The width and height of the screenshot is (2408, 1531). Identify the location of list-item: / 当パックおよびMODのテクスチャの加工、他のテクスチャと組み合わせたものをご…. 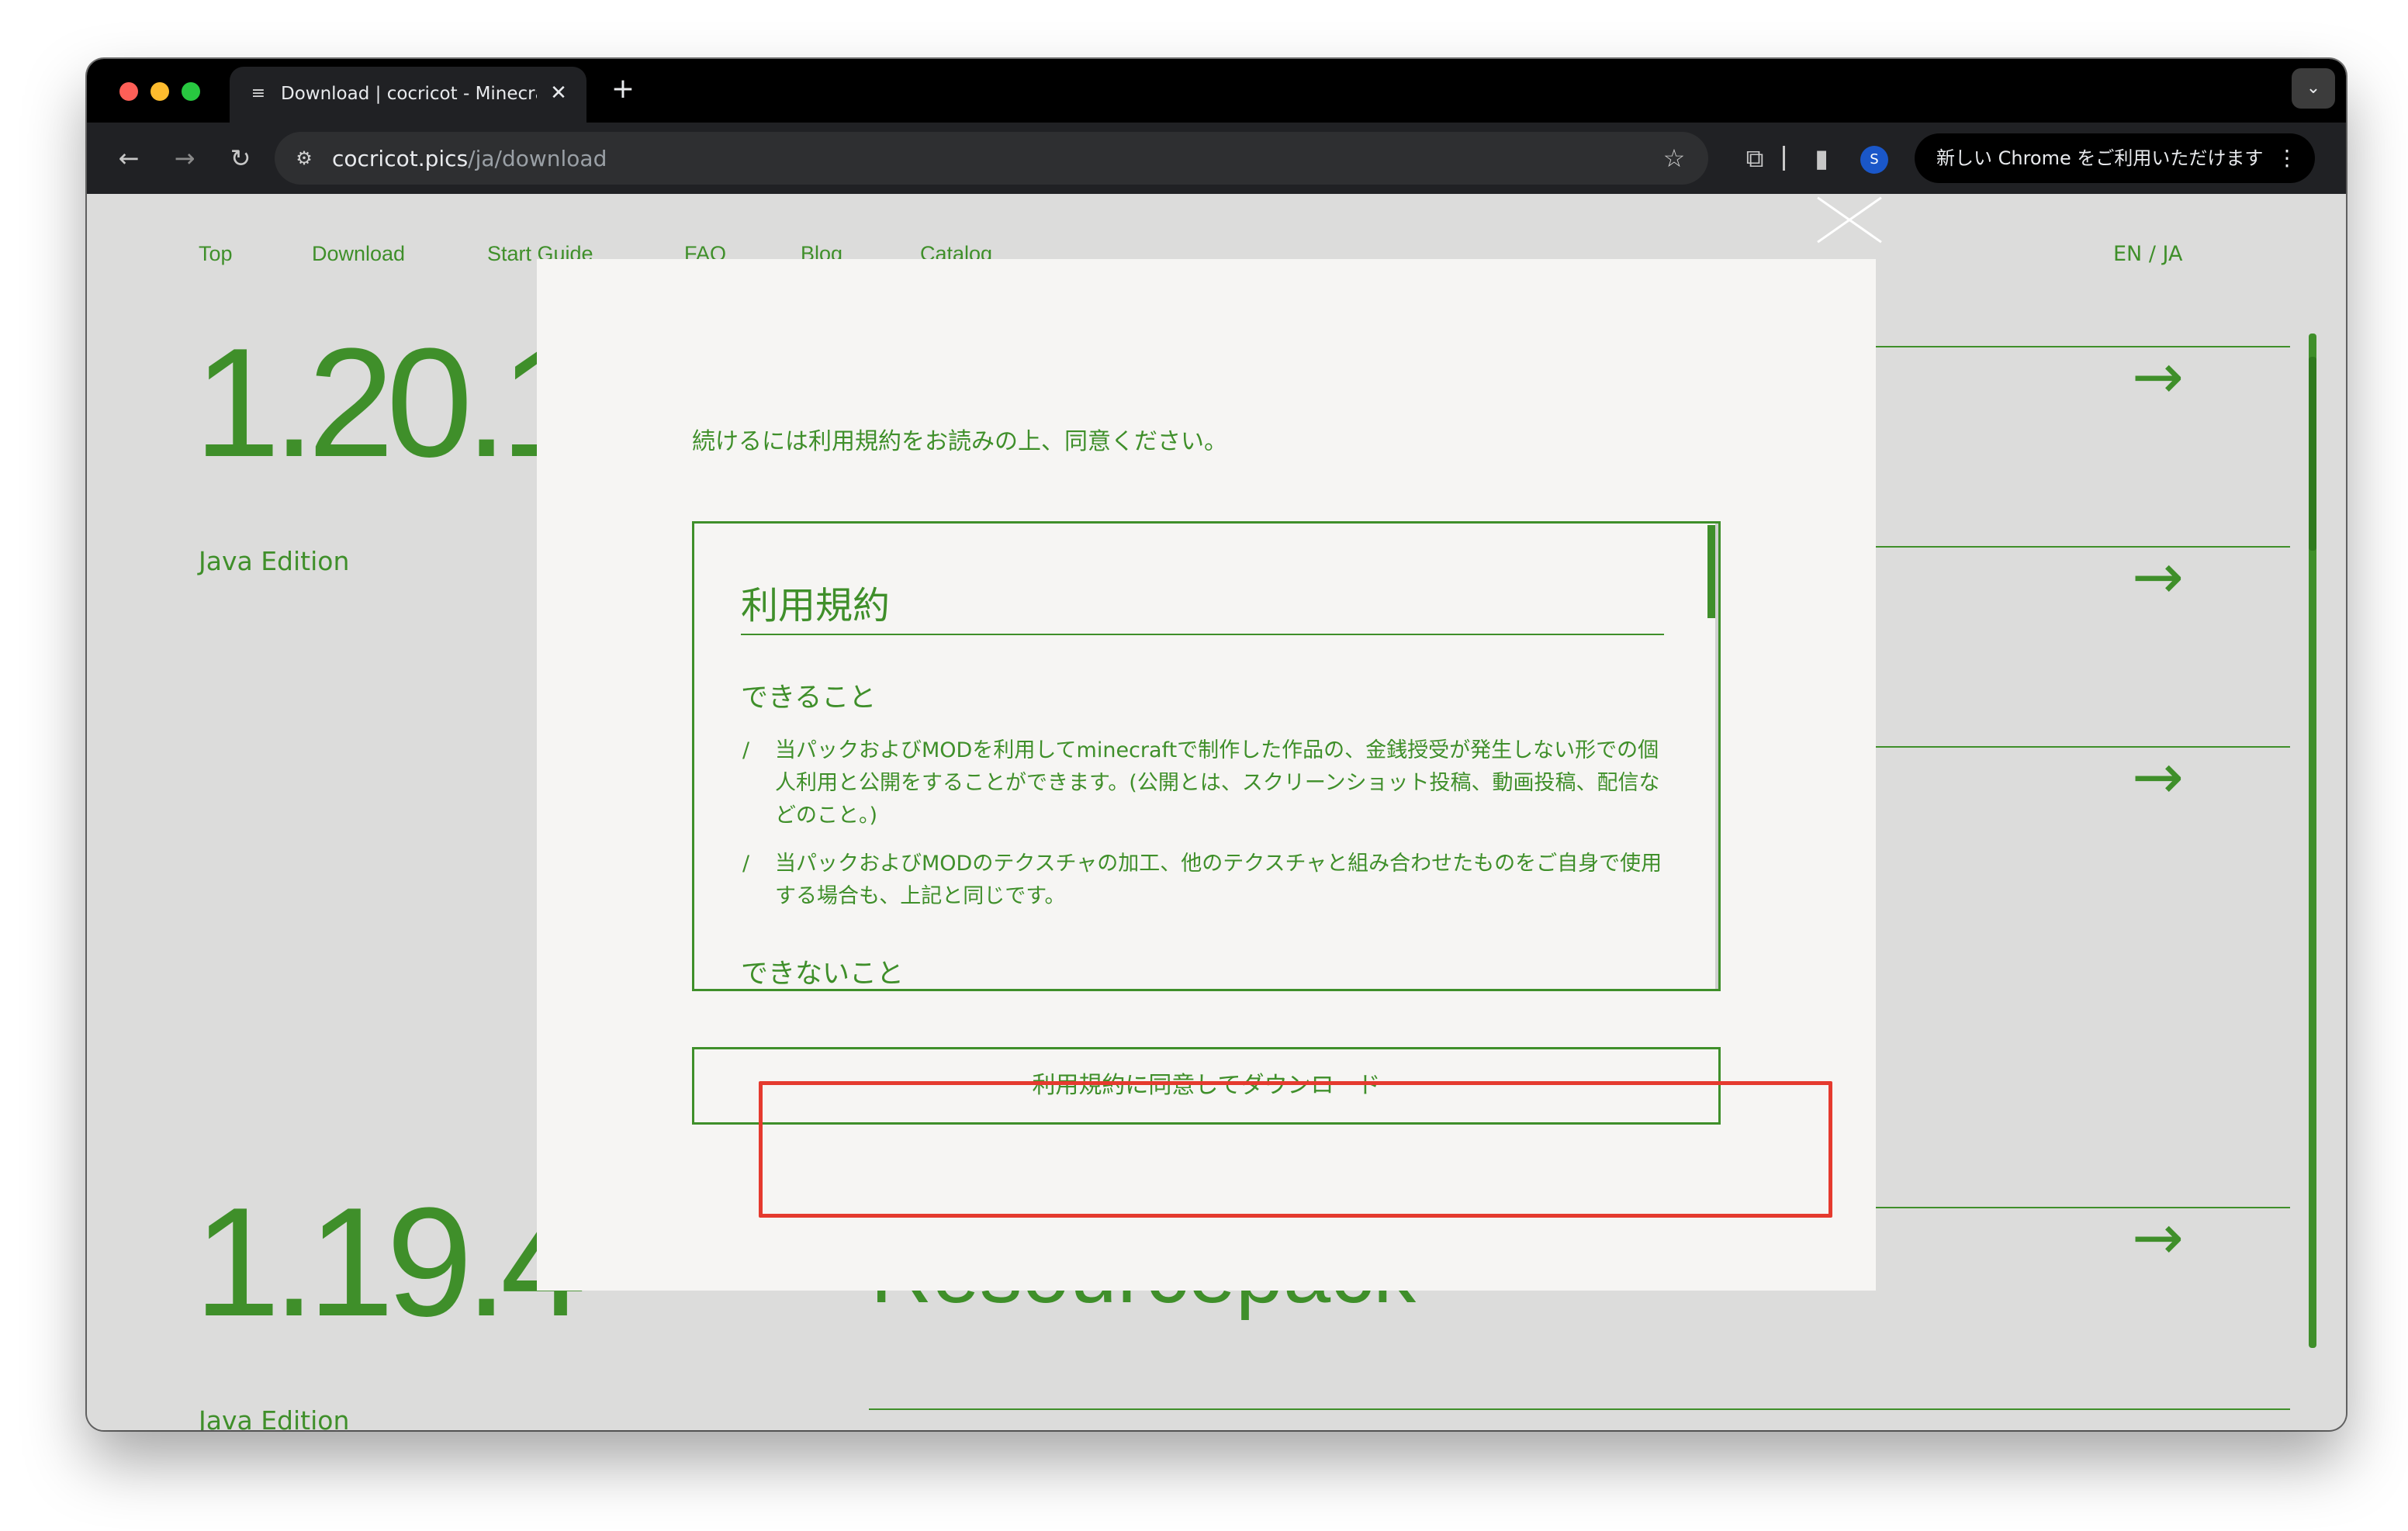
(1204, 880).